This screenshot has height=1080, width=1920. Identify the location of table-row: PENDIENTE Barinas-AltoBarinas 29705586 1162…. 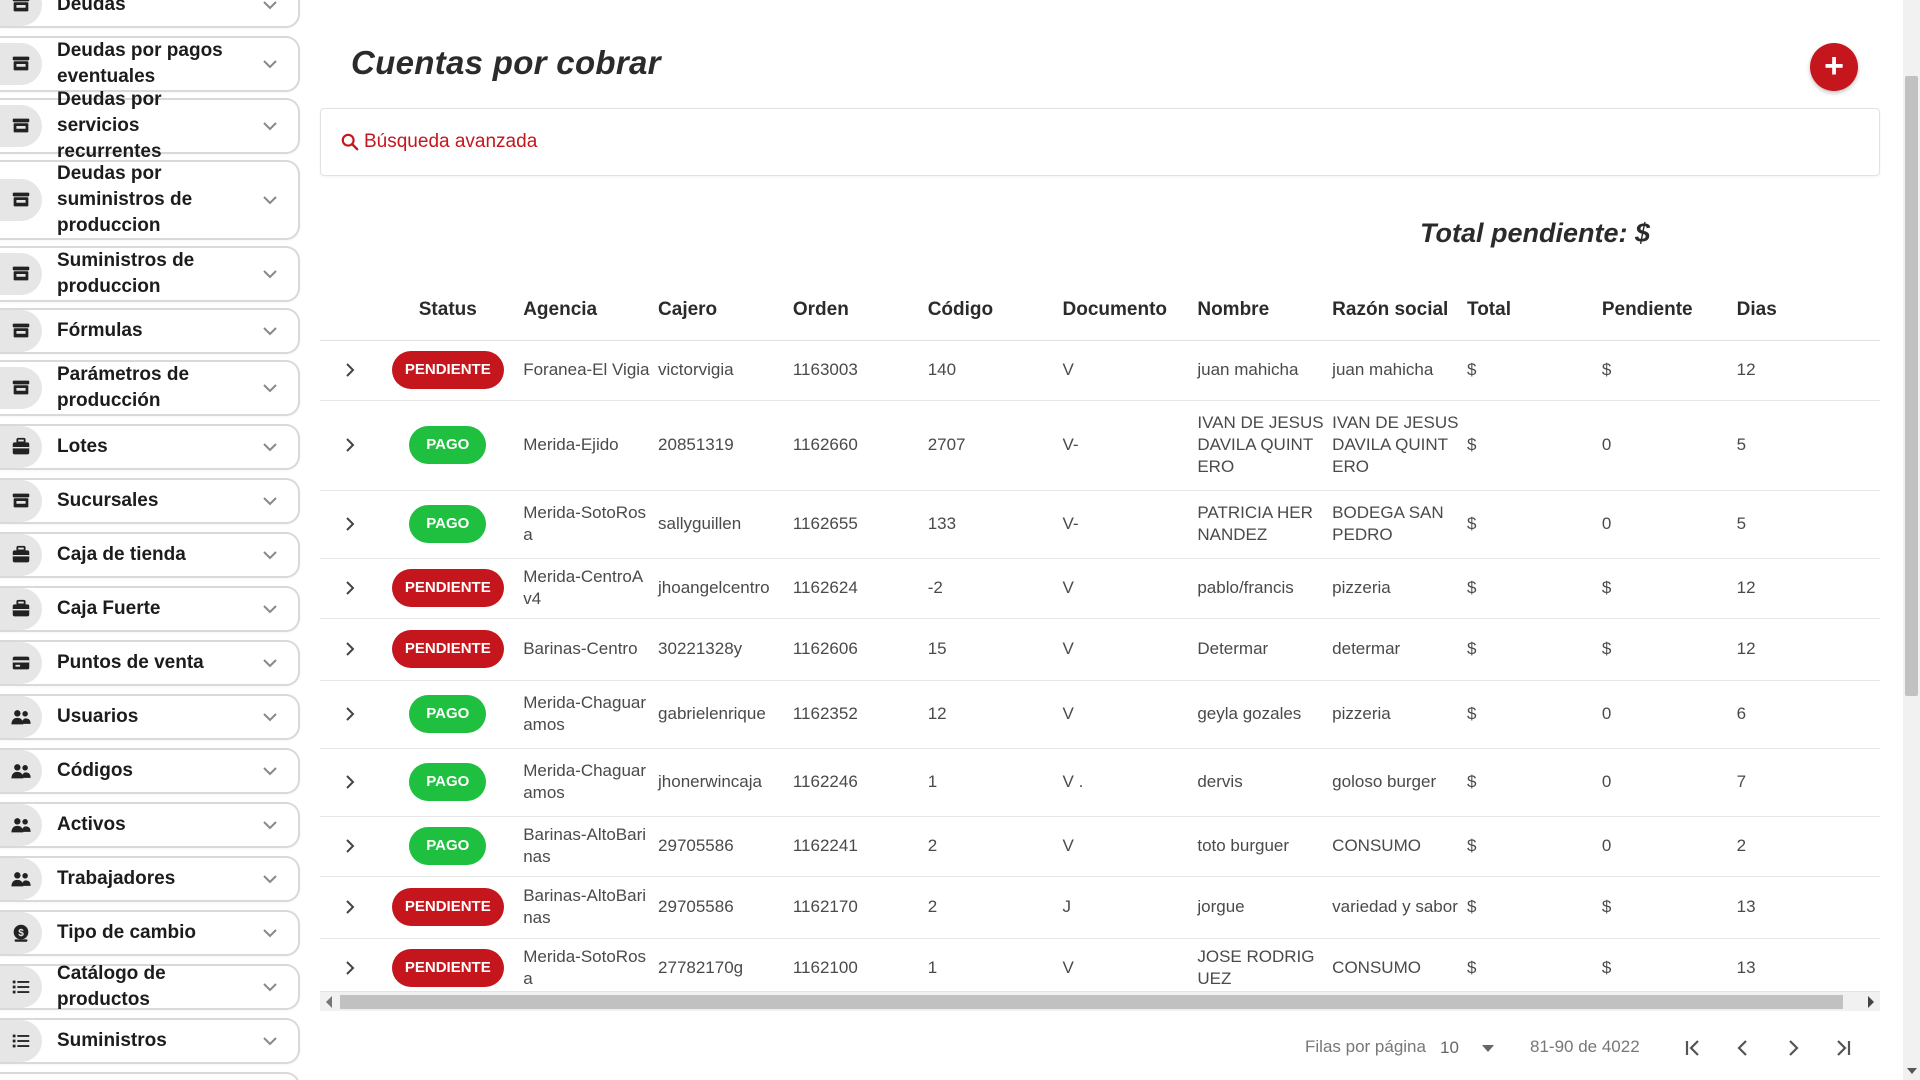
(1100, 907).